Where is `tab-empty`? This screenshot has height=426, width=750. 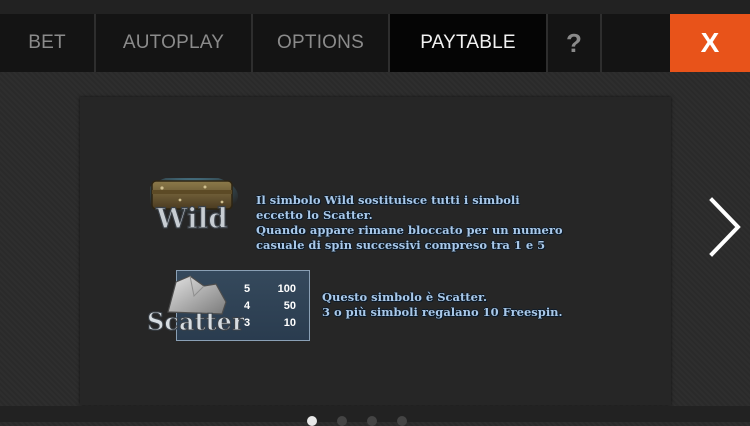
tab-empty is located at coordinates (636, 43).